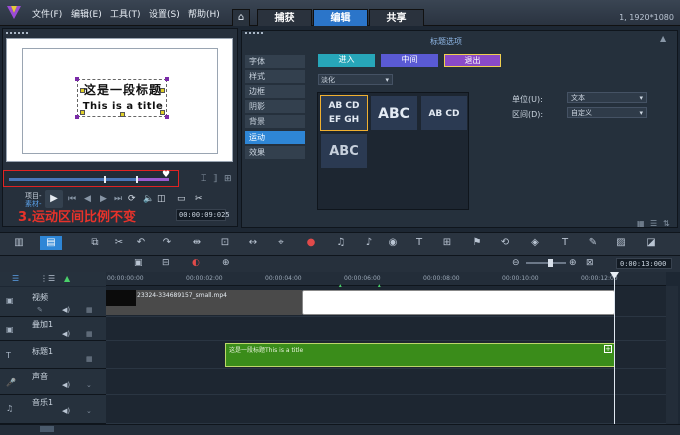  What do you see at coordinates (15, 278) in the screenshot?
I see `show-all-tracks-icon: ☰` at bounding box center [15, 278].